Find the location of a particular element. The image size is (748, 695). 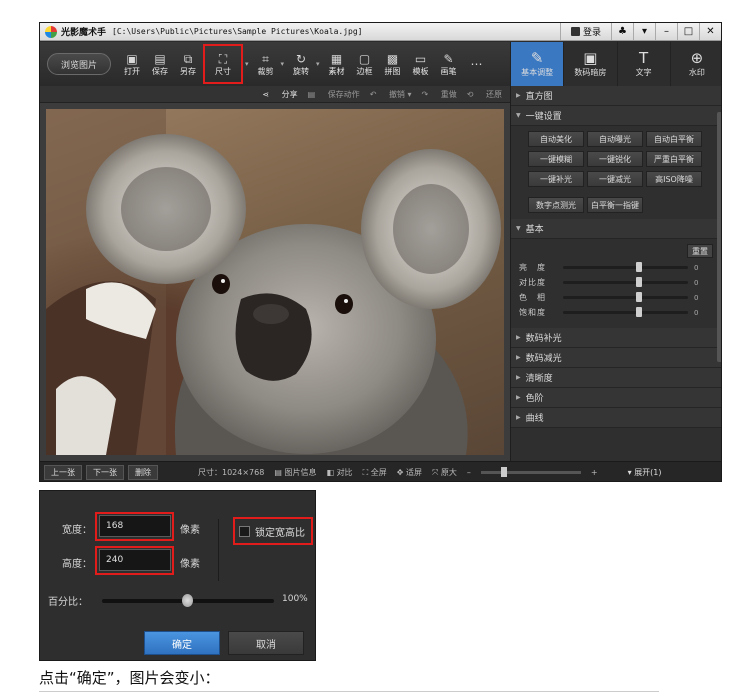

zoom-in-button: + is located at coordinates (594, 472).